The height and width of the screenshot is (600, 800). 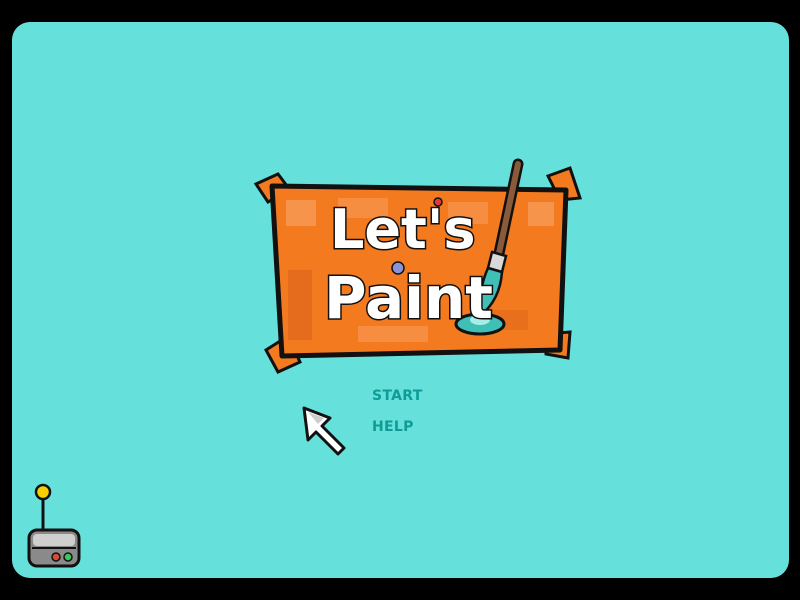 What do you see at coordinates (408, 298) in the screenshot?
I see `title-line-paint: Paint` at bounding box center [408, 298].